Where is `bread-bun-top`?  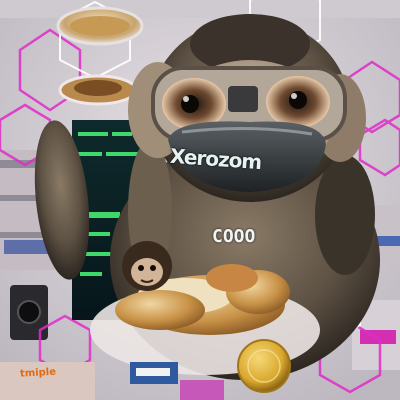
bread-bun-top is located at coordinates (232, 278).